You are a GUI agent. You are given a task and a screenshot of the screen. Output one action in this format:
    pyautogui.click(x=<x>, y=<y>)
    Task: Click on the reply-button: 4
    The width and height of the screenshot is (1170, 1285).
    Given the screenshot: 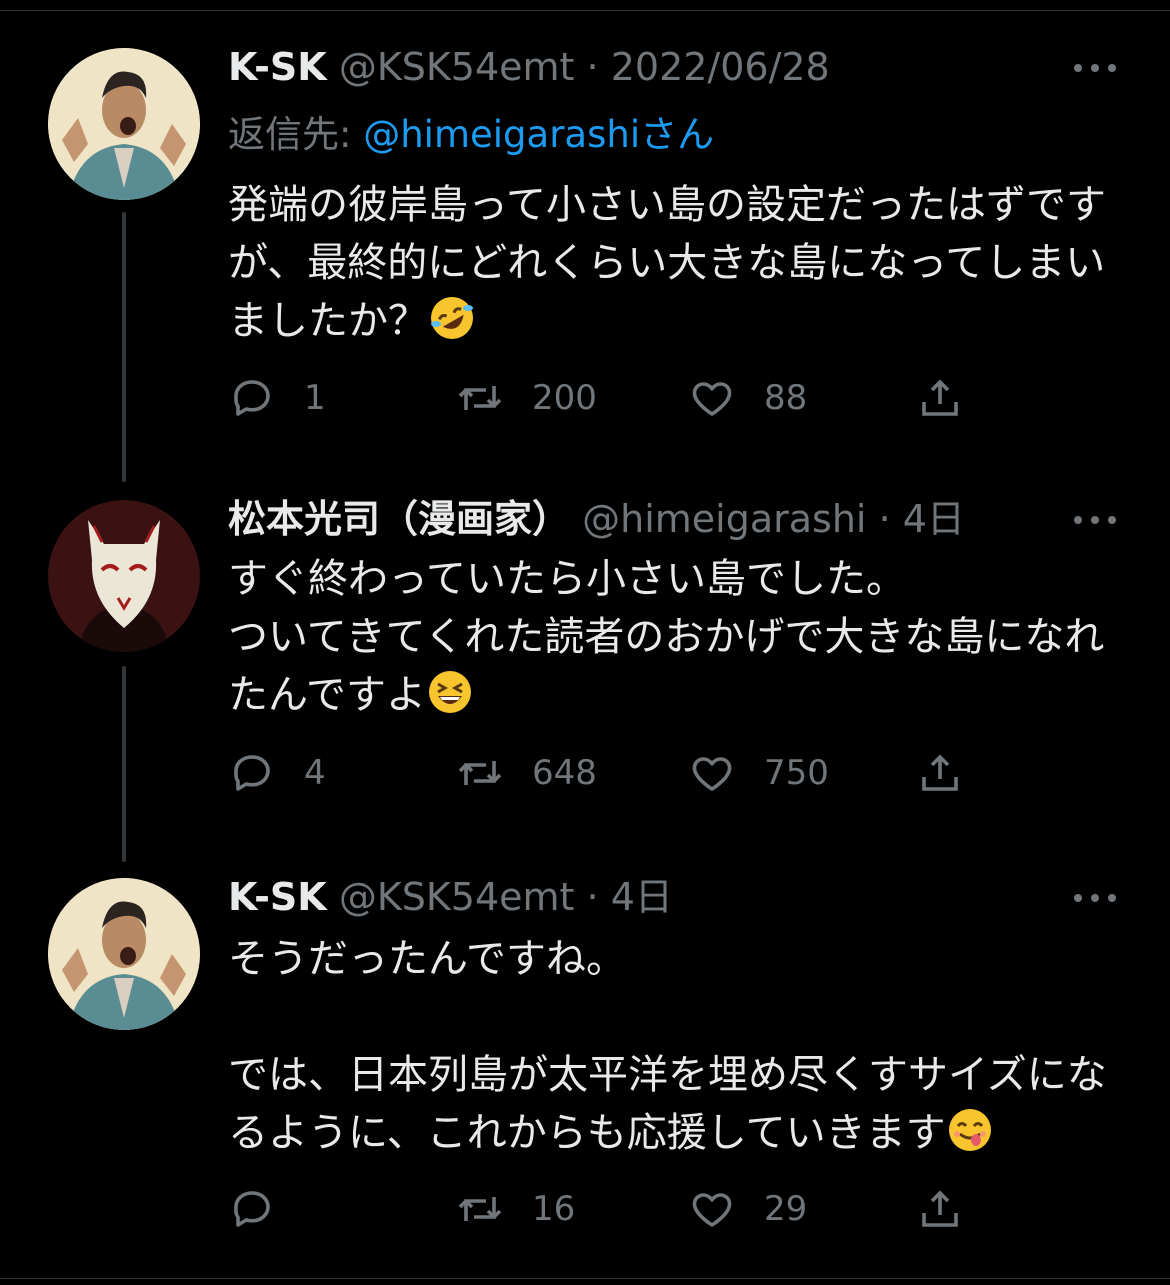 What is the action you would take?
    pyautogui.click(x=277, y=773)
    